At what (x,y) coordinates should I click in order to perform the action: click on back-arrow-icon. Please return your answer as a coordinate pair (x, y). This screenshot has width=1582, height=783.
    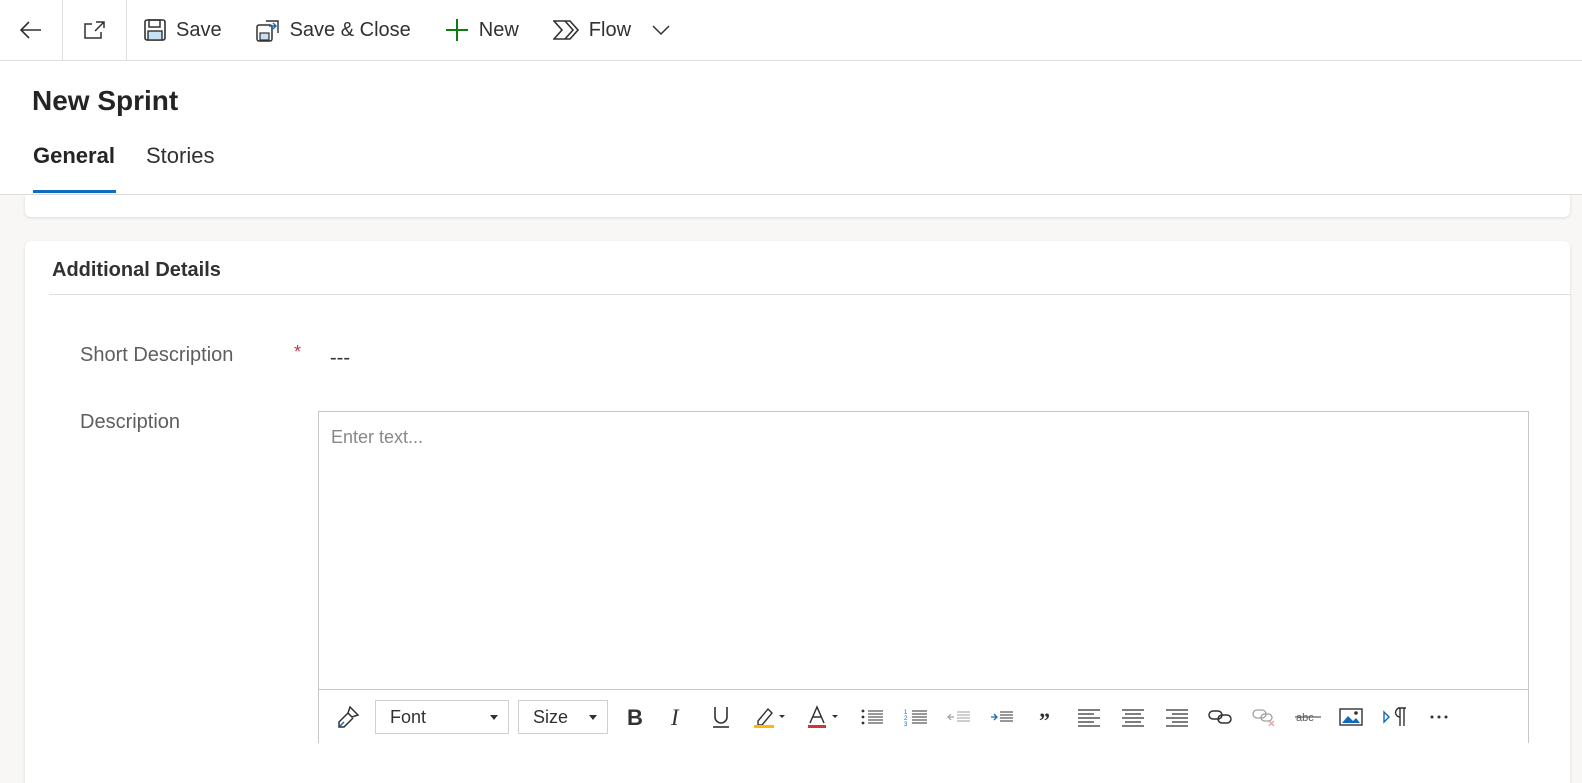
    Looking at the image, I should click on (30, 30).